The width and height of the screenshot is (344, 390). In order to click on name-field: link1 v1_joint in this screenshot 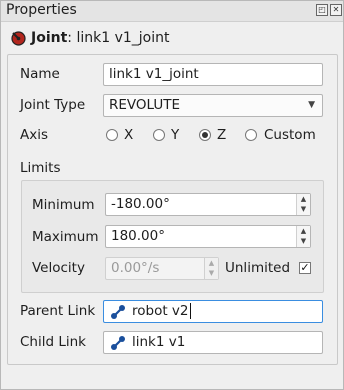, I will do `click(213, 74)`.